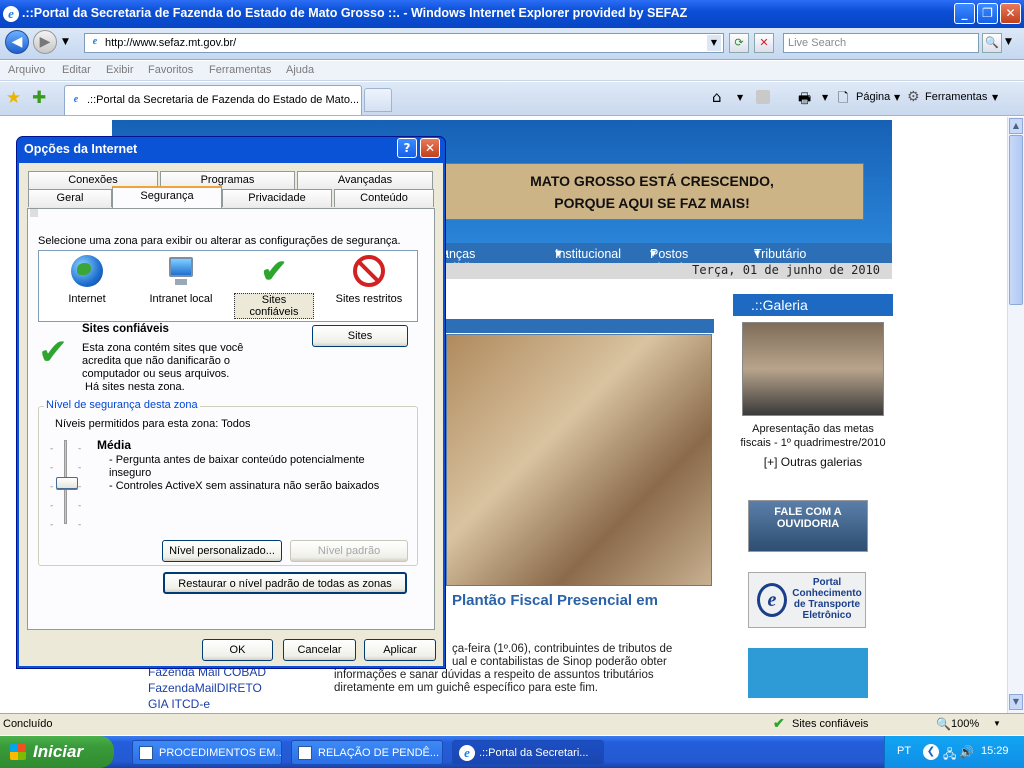  I want to click on tools-dropdown-icon: ▼, so click(995, 97).